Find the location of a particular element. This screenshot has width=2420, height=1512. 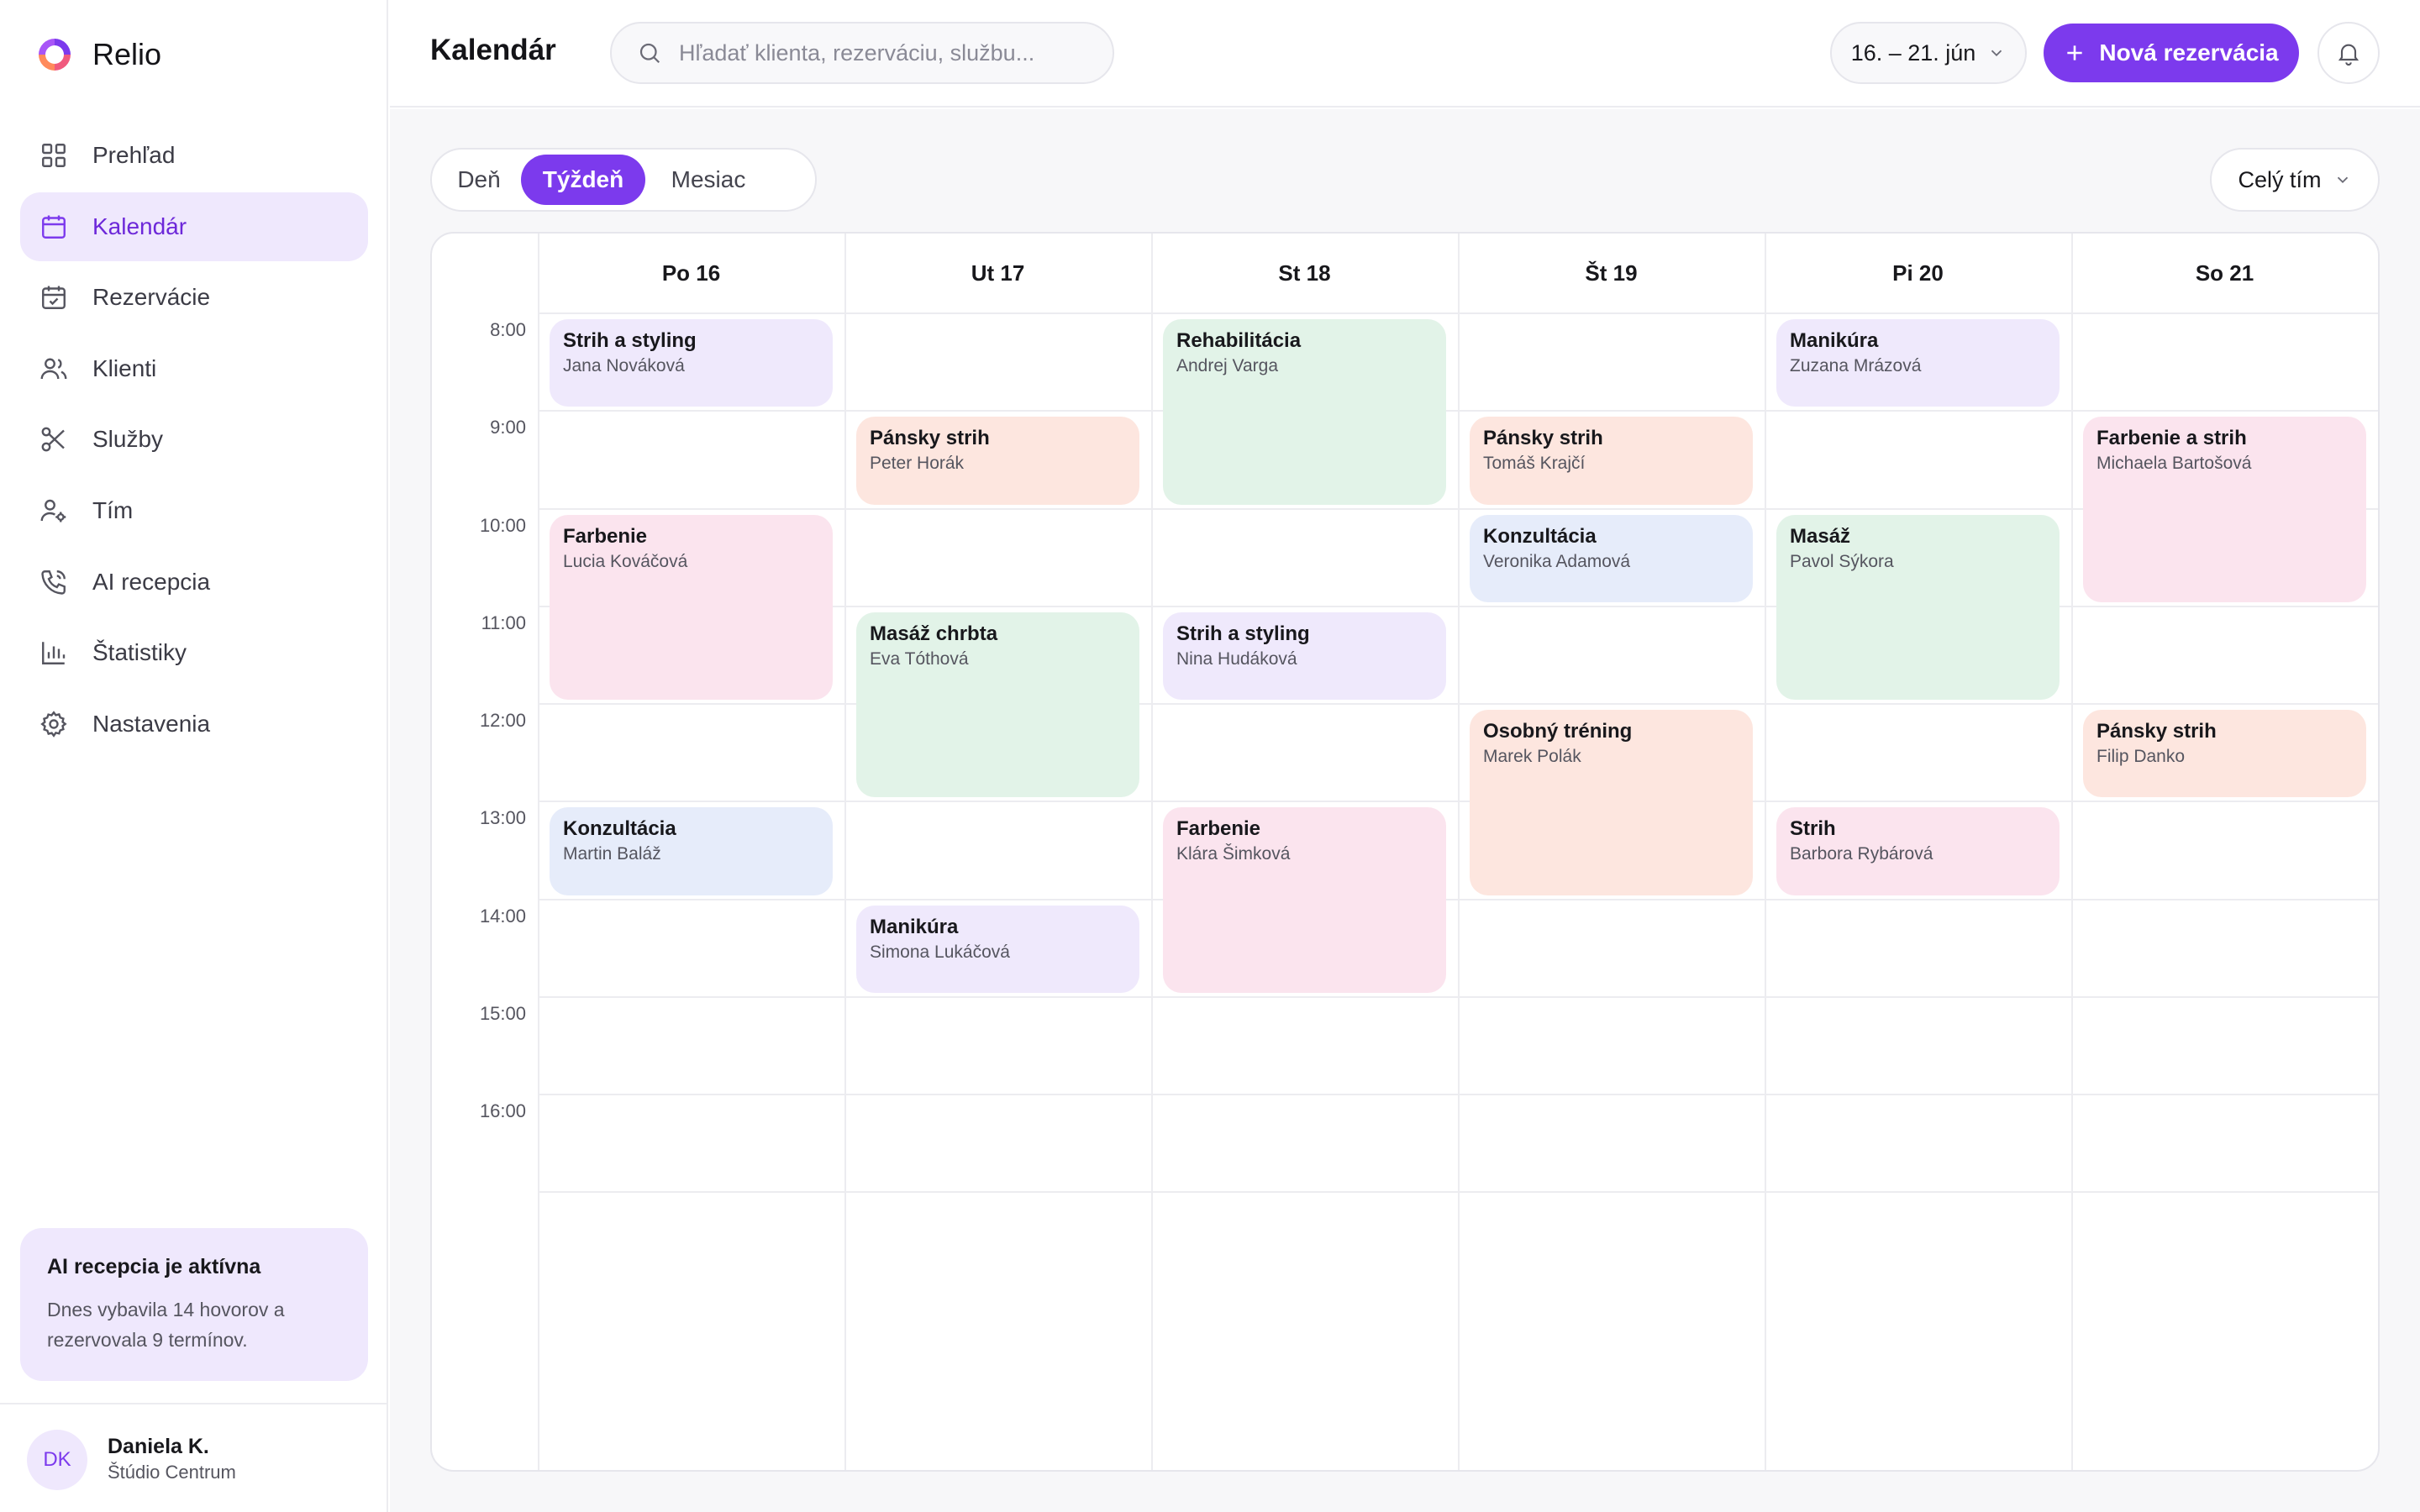

event-title: Konzultácia is located at coordinates (1540, 536).